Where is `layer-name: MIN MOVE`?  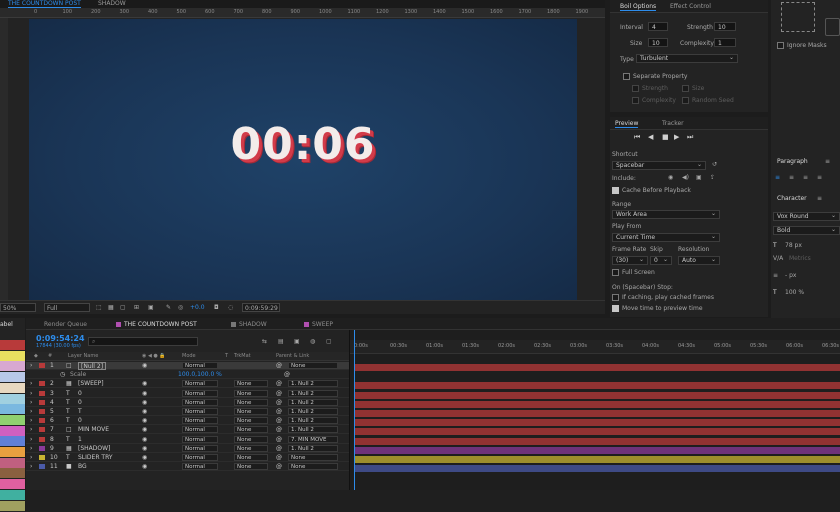
layer-name: MIN MOVE is located at coordinates (93, 430).